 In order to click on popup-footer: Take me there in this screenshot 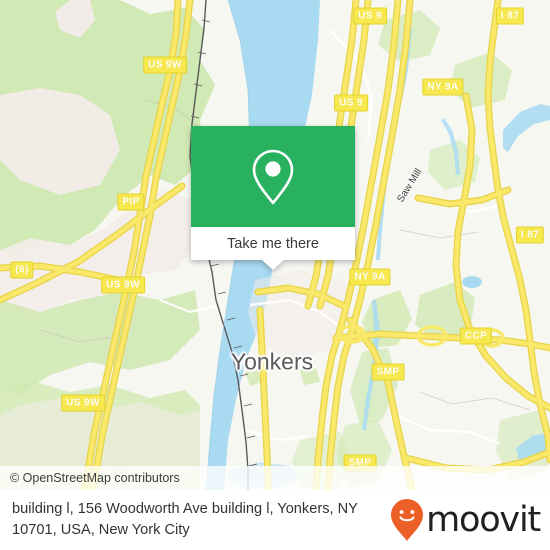, I will do `click(273, 248)`.